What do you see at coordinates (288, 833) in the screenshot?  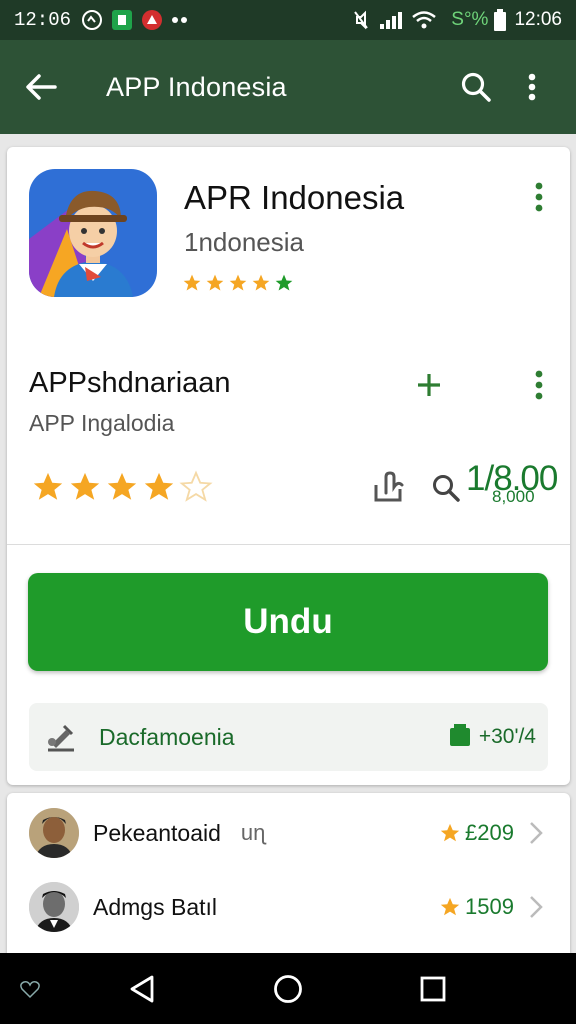 I see `list-item: Pekeantoaid uɳ £209` at bounding box center [288, 833].